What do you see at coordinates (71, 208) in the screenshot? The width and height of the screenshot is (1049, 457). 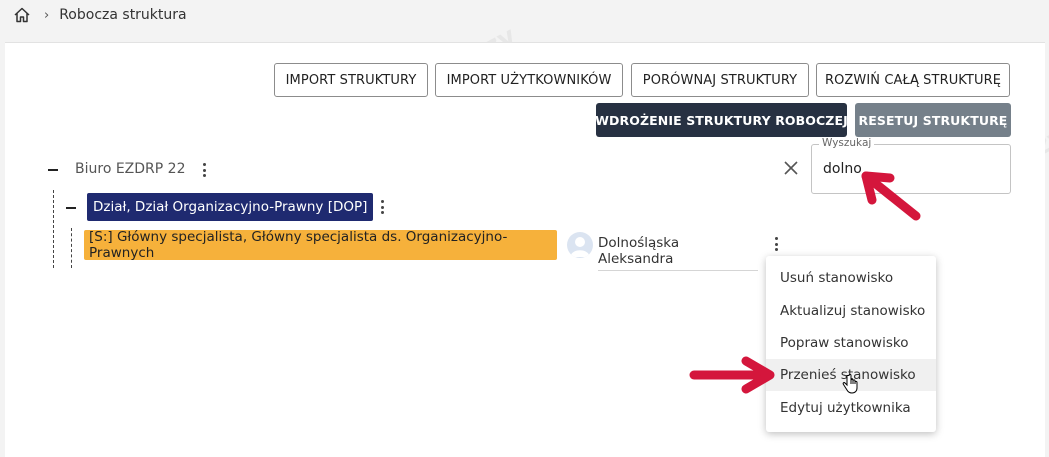 I see `collapse-dept-toggle` at bounding box center [71, 208].